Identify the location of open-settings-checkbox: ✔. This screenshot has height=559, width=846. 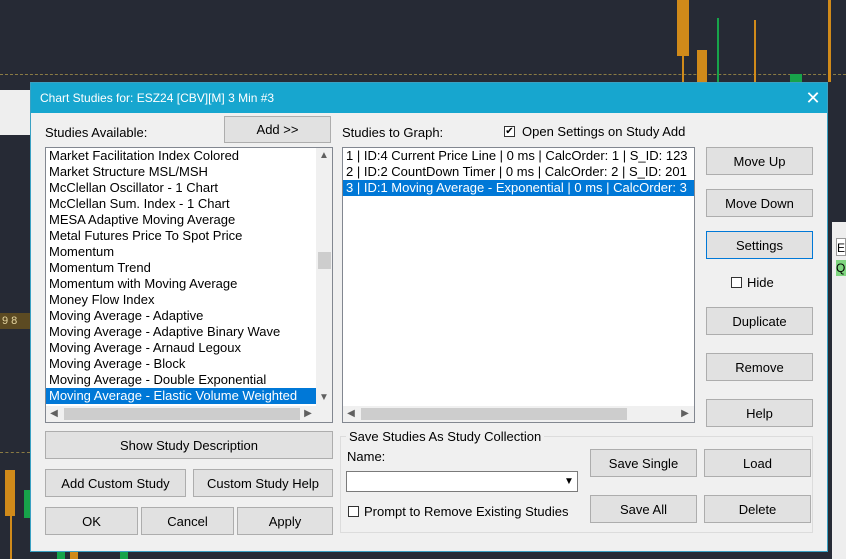
(509, 131).